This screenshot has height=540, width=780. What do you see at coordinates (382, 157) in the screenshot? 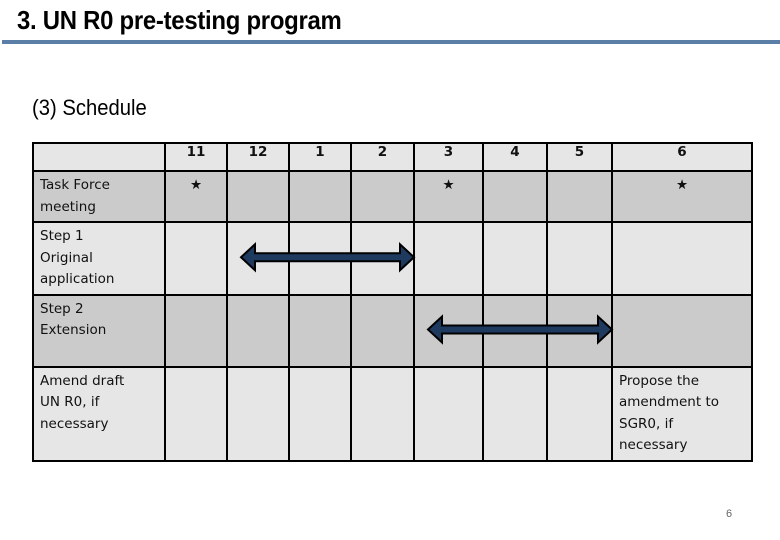
I see `month-header-2: 2` at bounding box center [382, 157].